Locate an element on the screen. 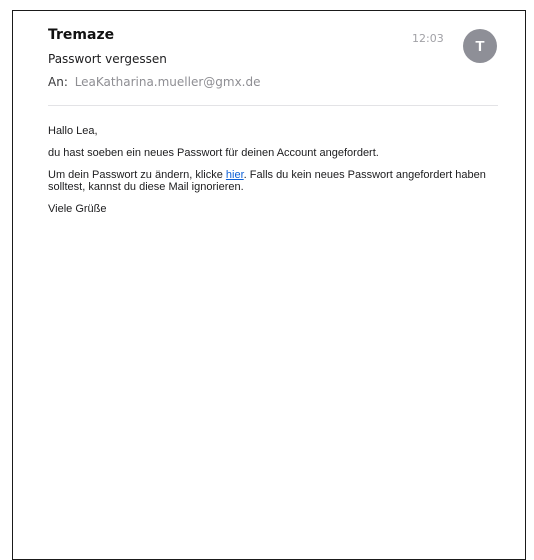 The height and width of the screenshot is (560, 534). avatar: T is located at coordinates (480, 46).